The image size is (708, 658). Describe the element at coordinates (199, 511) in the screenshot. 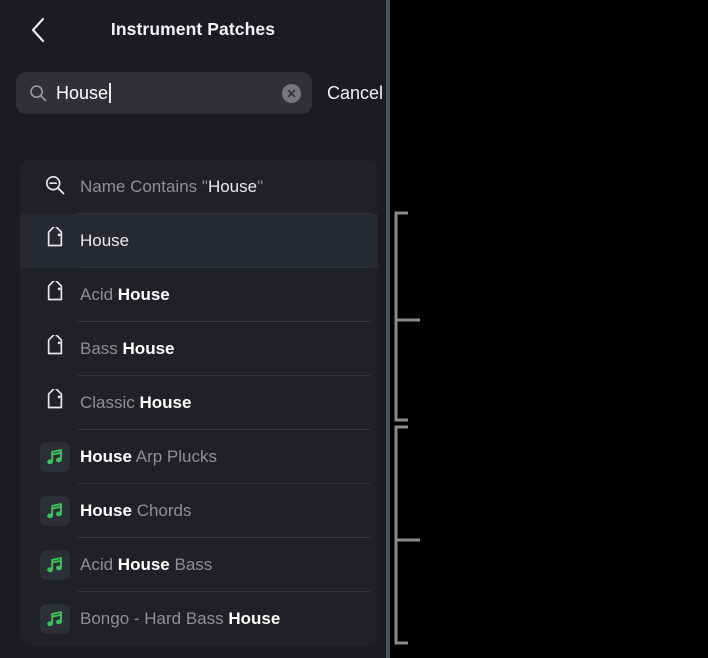

I see `list-item: House Chords` at that location.